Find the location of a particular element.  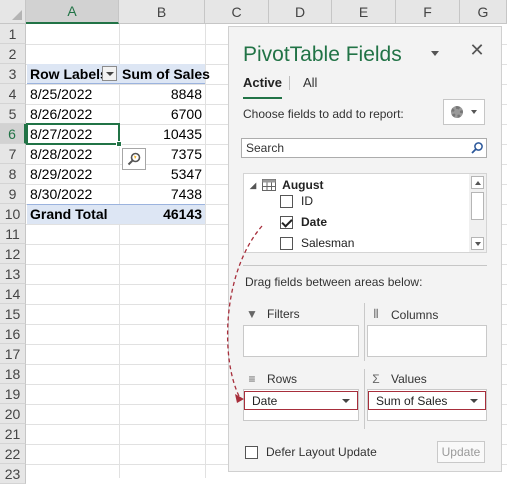

chevron-up-icon is located at coordinates (477, 182).